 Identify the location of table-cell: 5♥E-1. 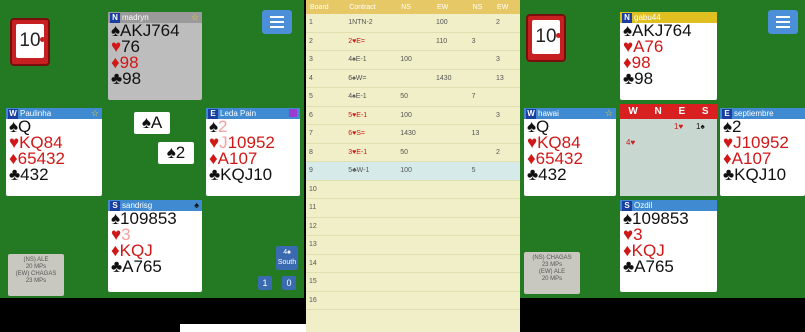
(371, 115).